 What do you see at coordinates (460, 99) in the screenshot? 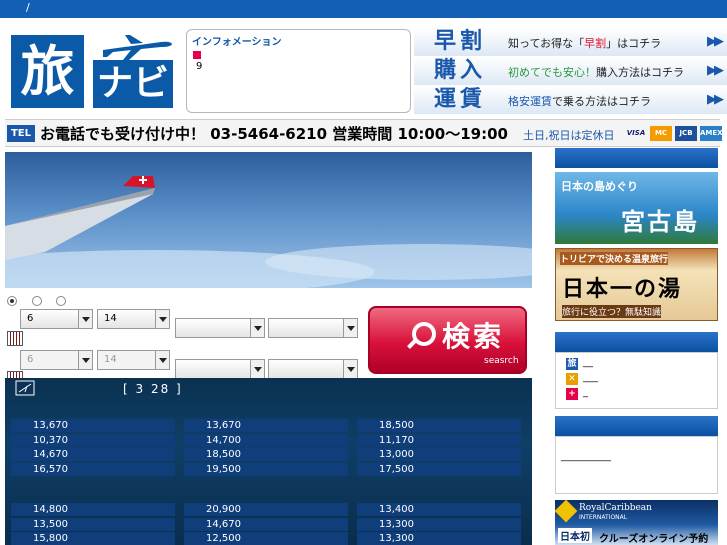
I see `promo-title: 運賃` at bounding box center [460, 99].